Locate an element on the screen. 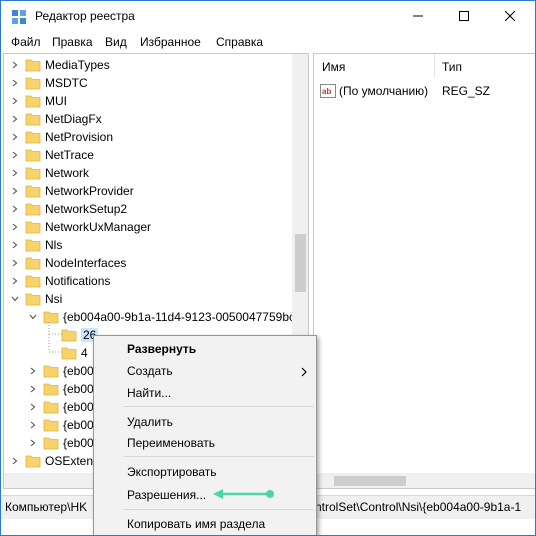  tree-node: NetDiagFx is located at coordinates (148, 119).